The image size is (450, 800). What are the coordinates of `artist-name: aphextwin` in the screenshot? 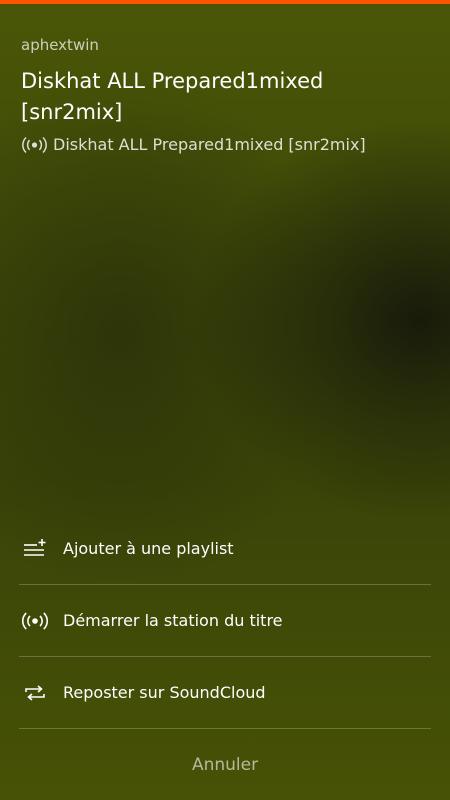 It's located at (60, 45).